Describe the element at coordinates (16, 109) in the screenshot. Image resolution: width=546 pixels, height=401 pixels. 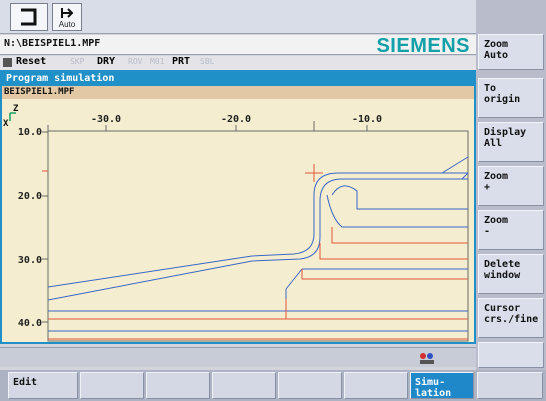
I see `axis-z-label: Z` at that location.